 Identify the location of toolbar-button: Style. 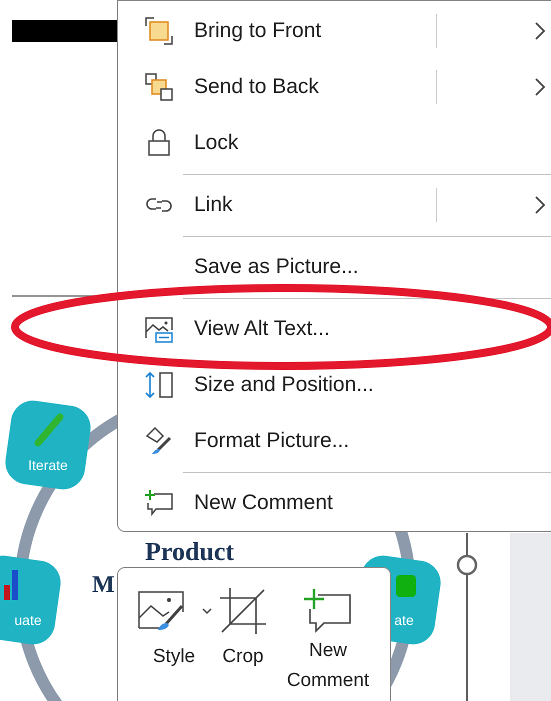
(174, 626).